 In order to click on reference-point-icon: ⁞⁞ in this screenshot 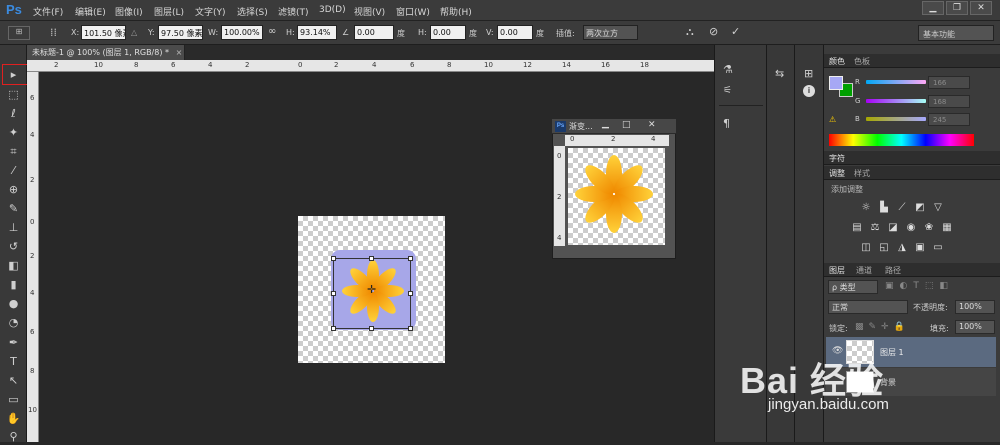, I will do `click(57, 33)`.